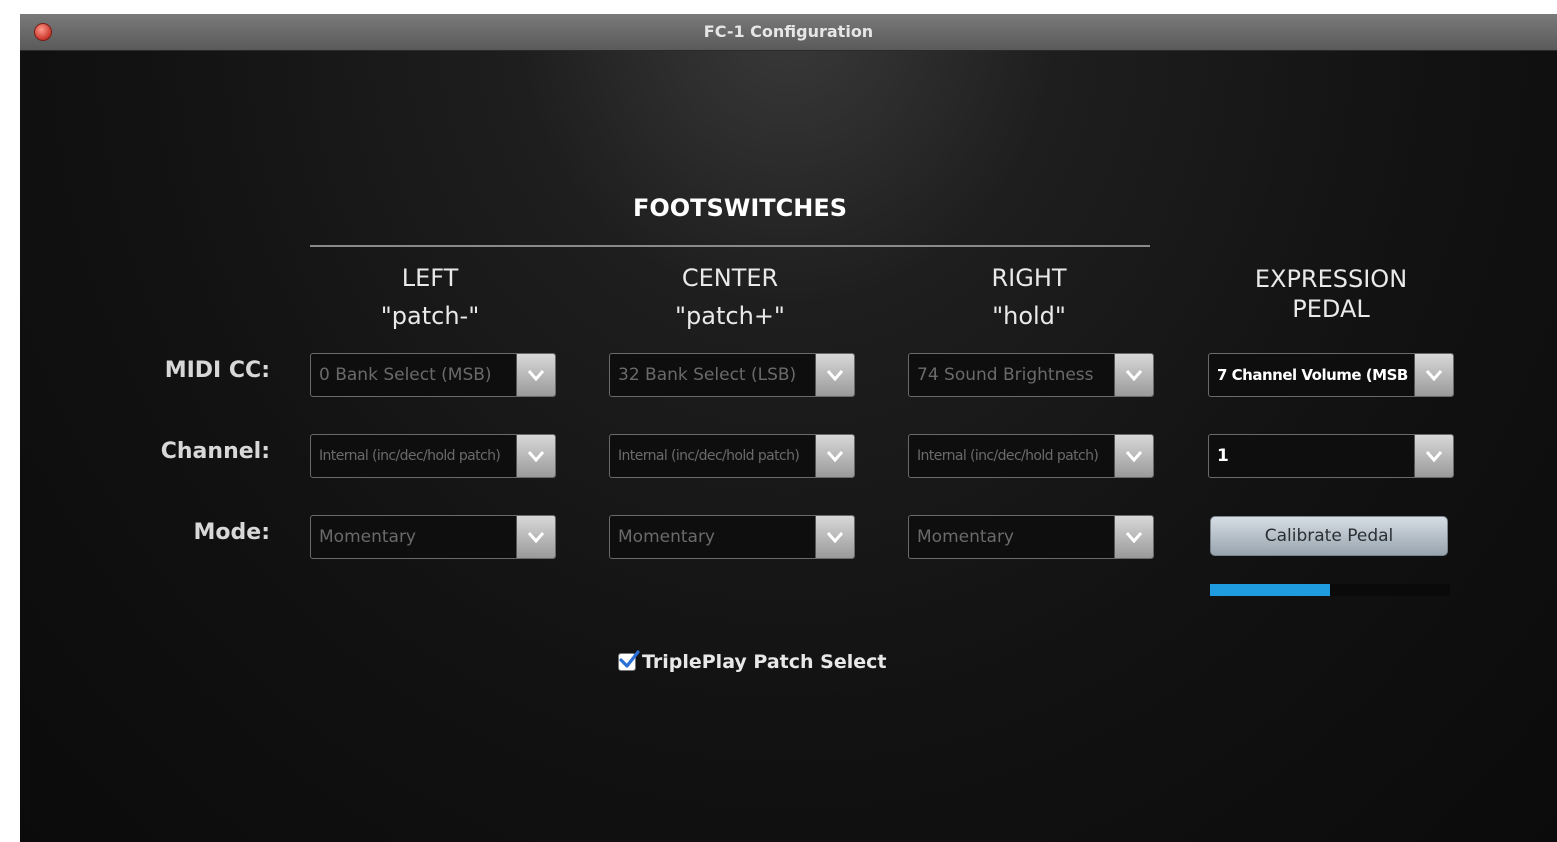 The width and height of the screenshot is (1557, 842). I want to click on window-title: FC-1 Configuration, so click(788, 31).